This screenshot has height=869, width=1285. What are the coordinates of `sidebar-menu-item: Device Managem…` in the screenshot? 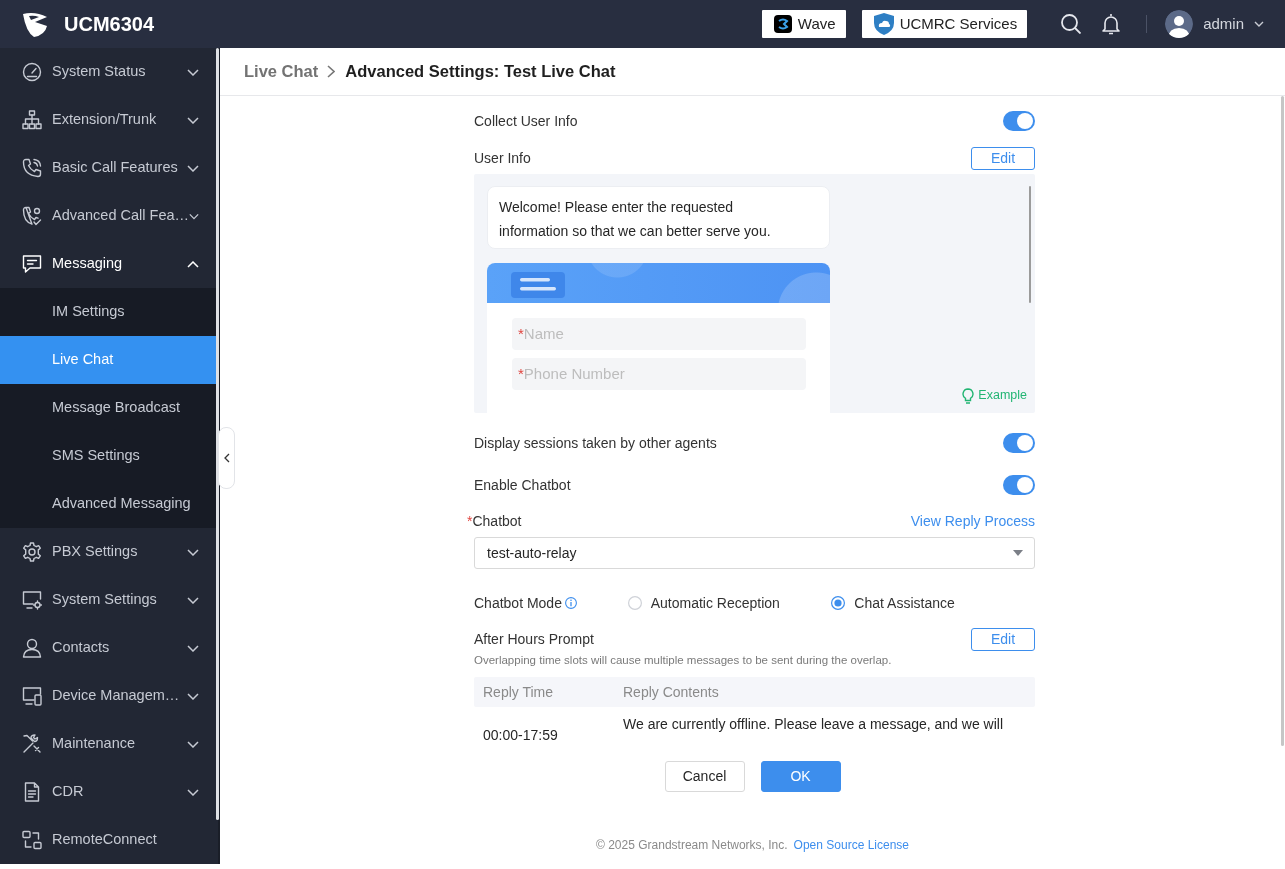 It's located at (109, 696).